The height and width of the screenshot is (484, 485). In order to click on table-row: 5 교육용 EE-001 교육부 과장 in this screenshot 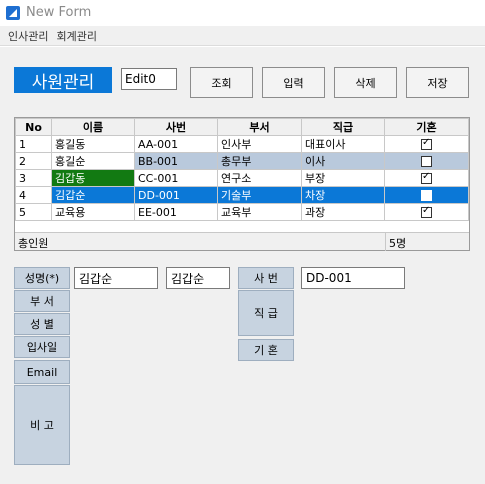, I will do `click(242, 212)`.